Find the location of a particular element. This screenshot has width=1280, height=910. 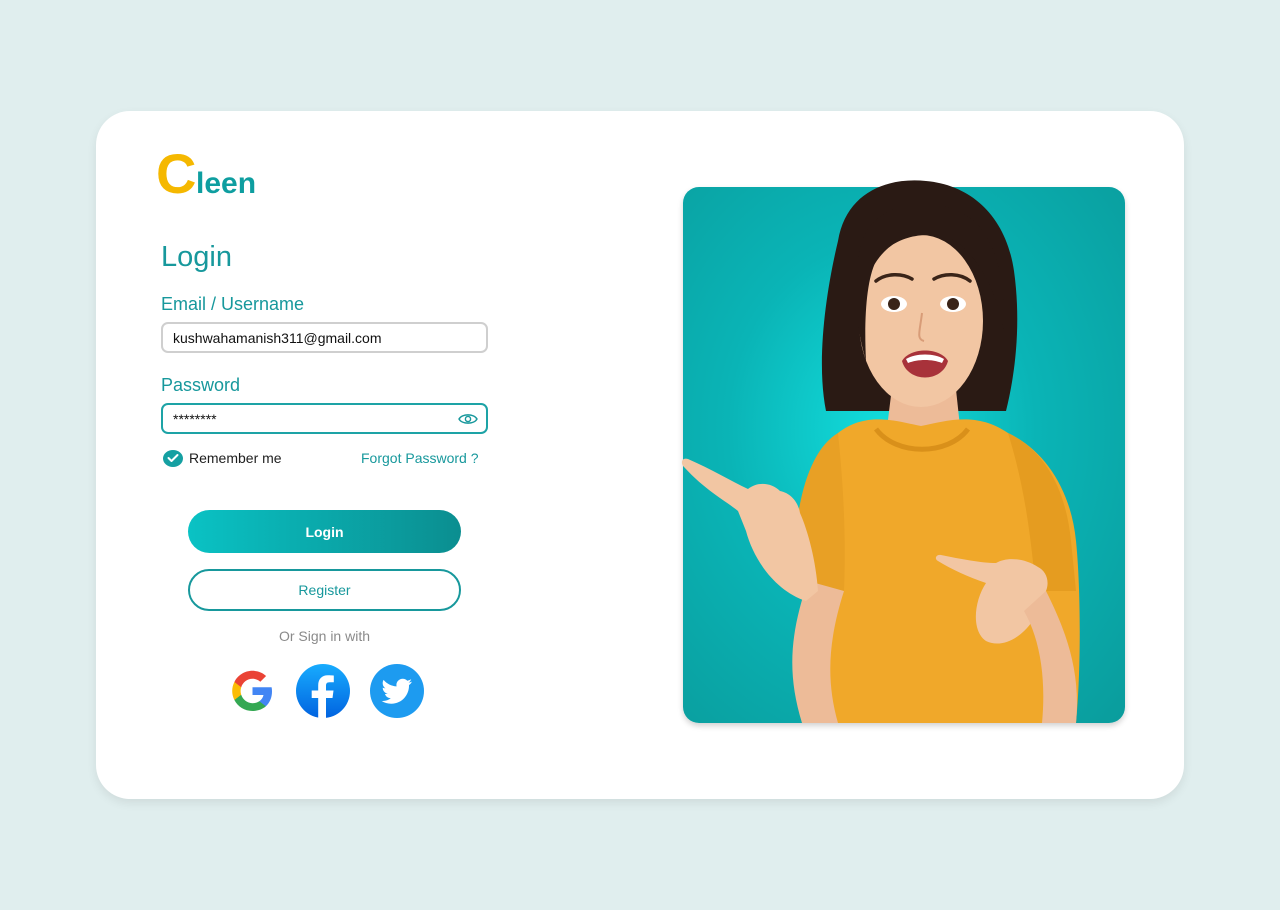

twitter-icon is located at coordinates (397, 691).